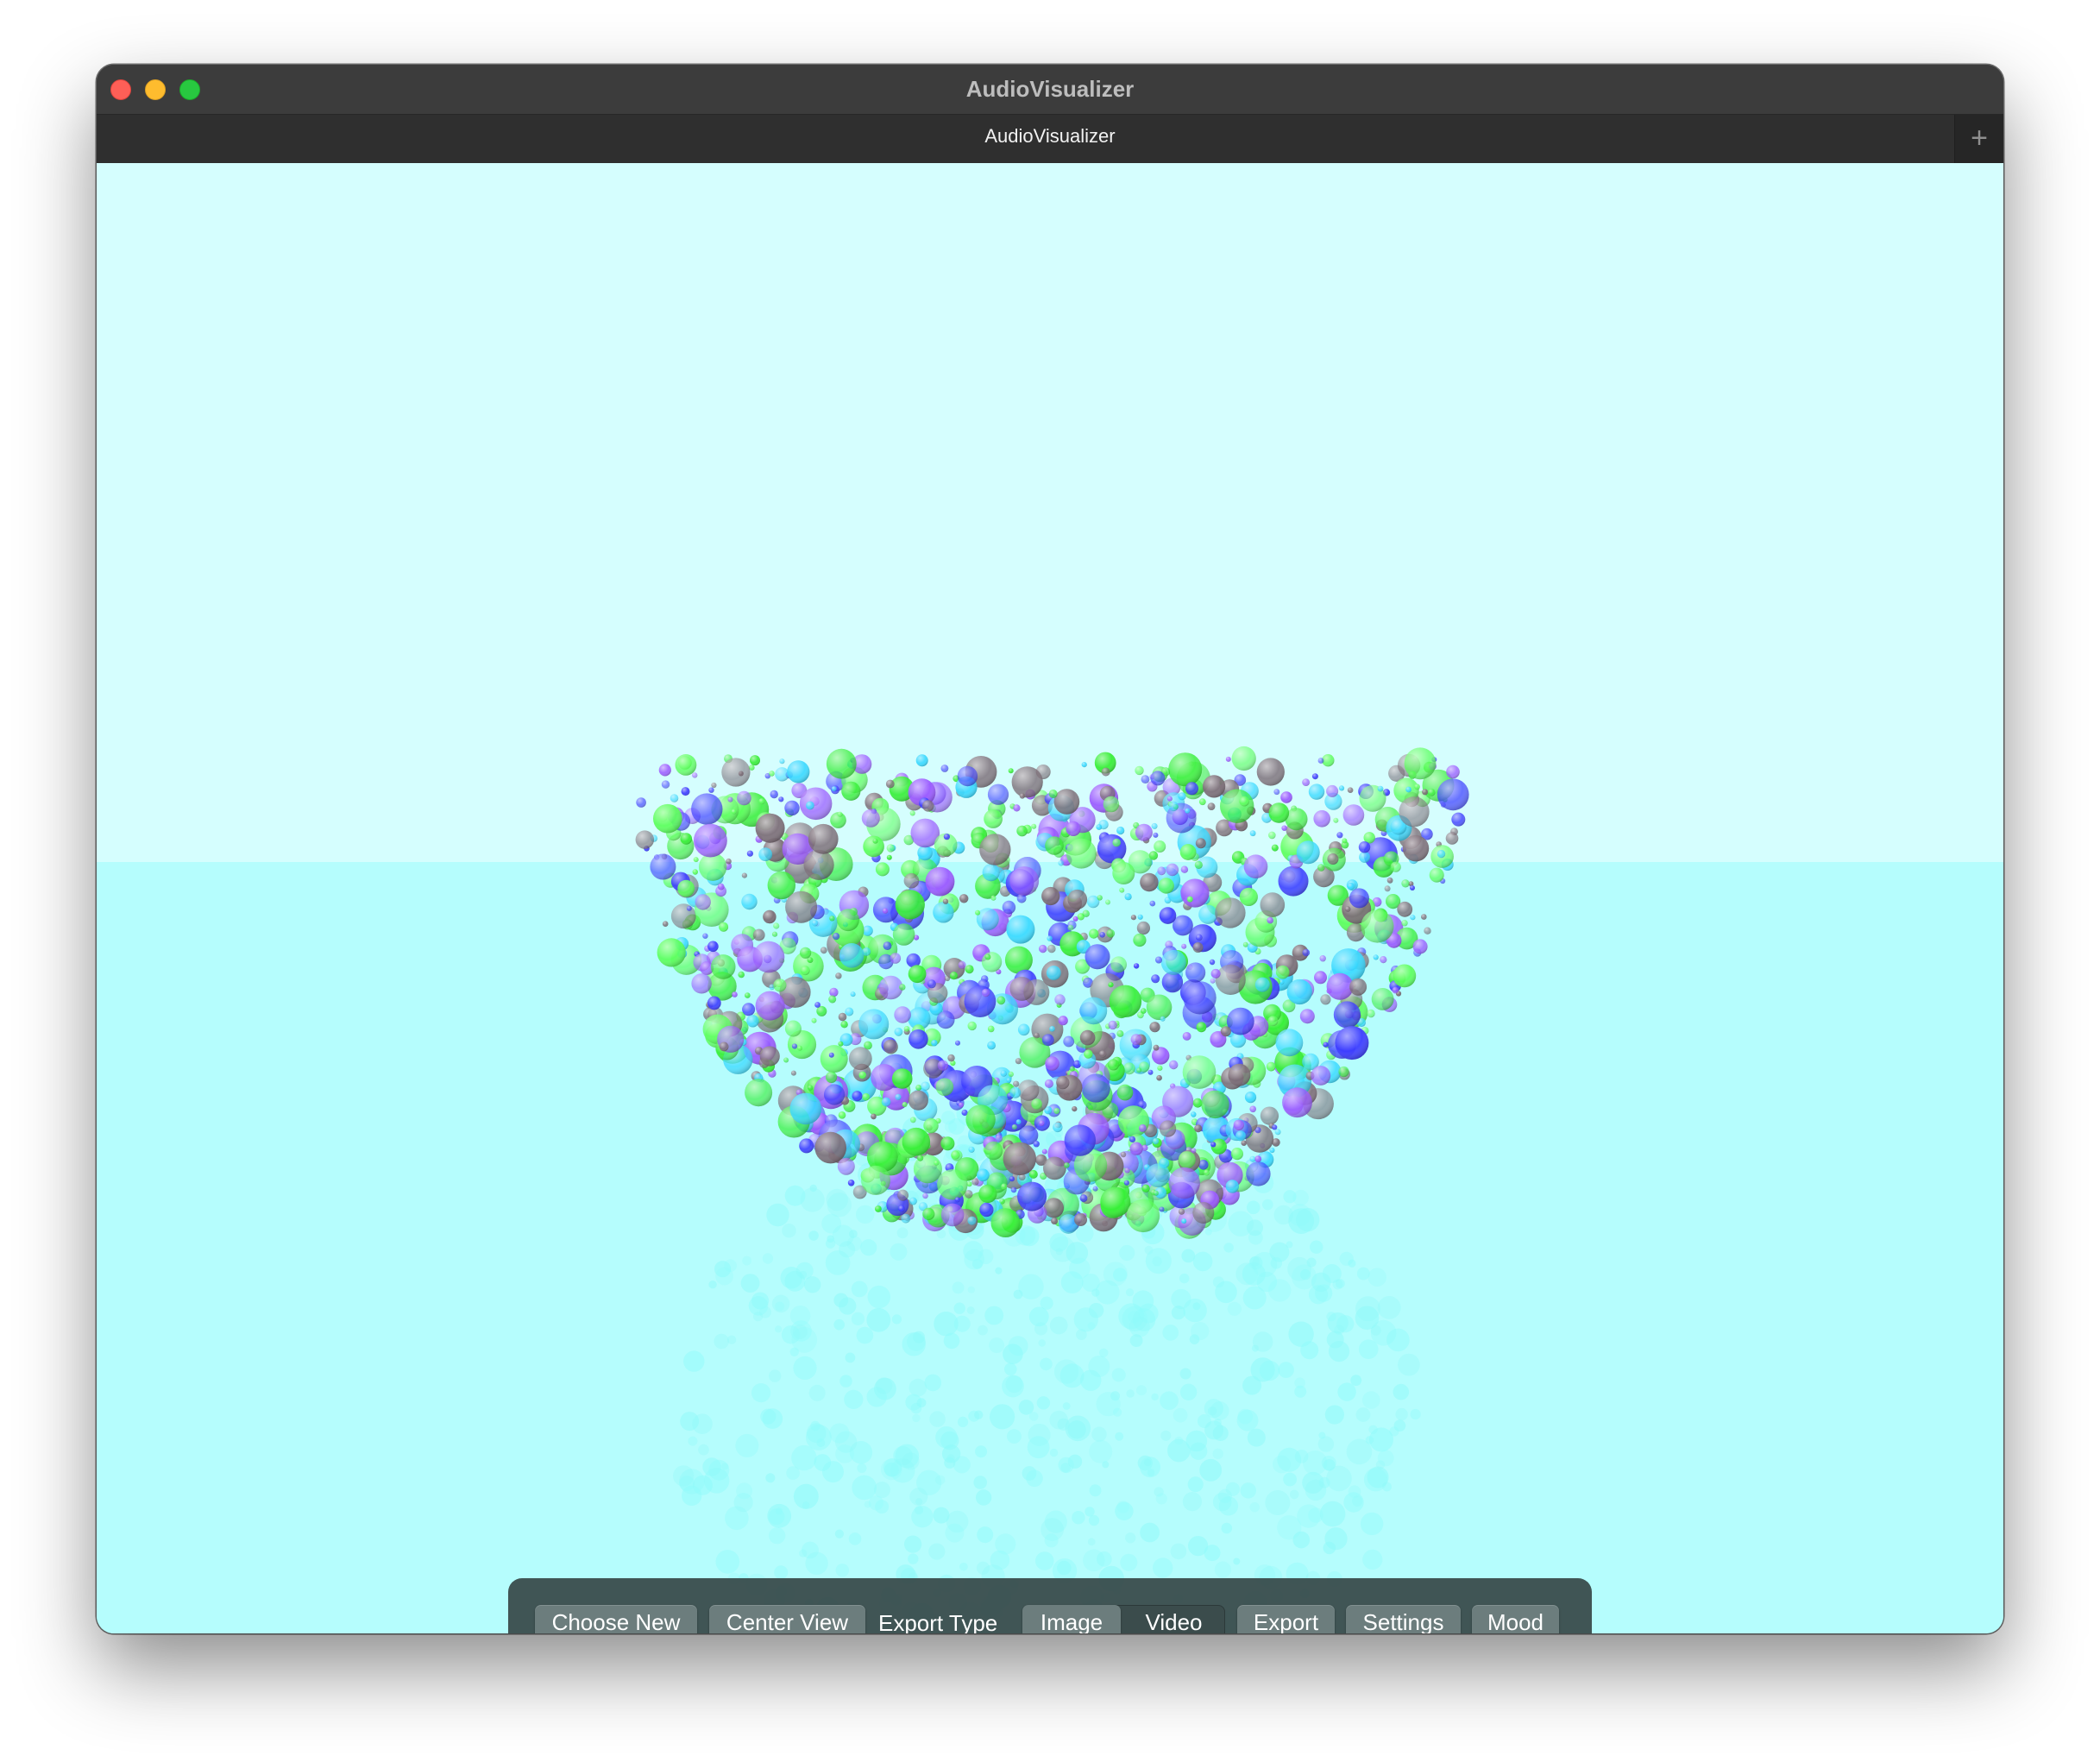 The image size is (2100, 1762). Describe the element at coordinates (1173, 1619) in the screenshot. I see `export-type-video-option: Video` at that location.